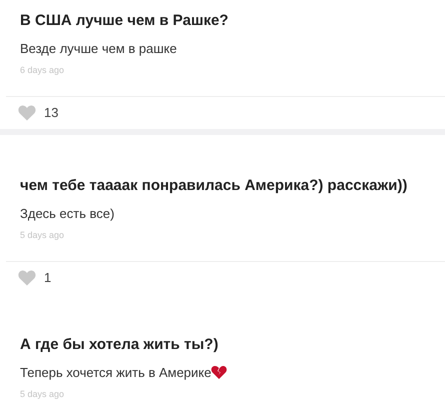  I want to click on question-title: В США лучше чем в Рашке?, so click(125, 21).